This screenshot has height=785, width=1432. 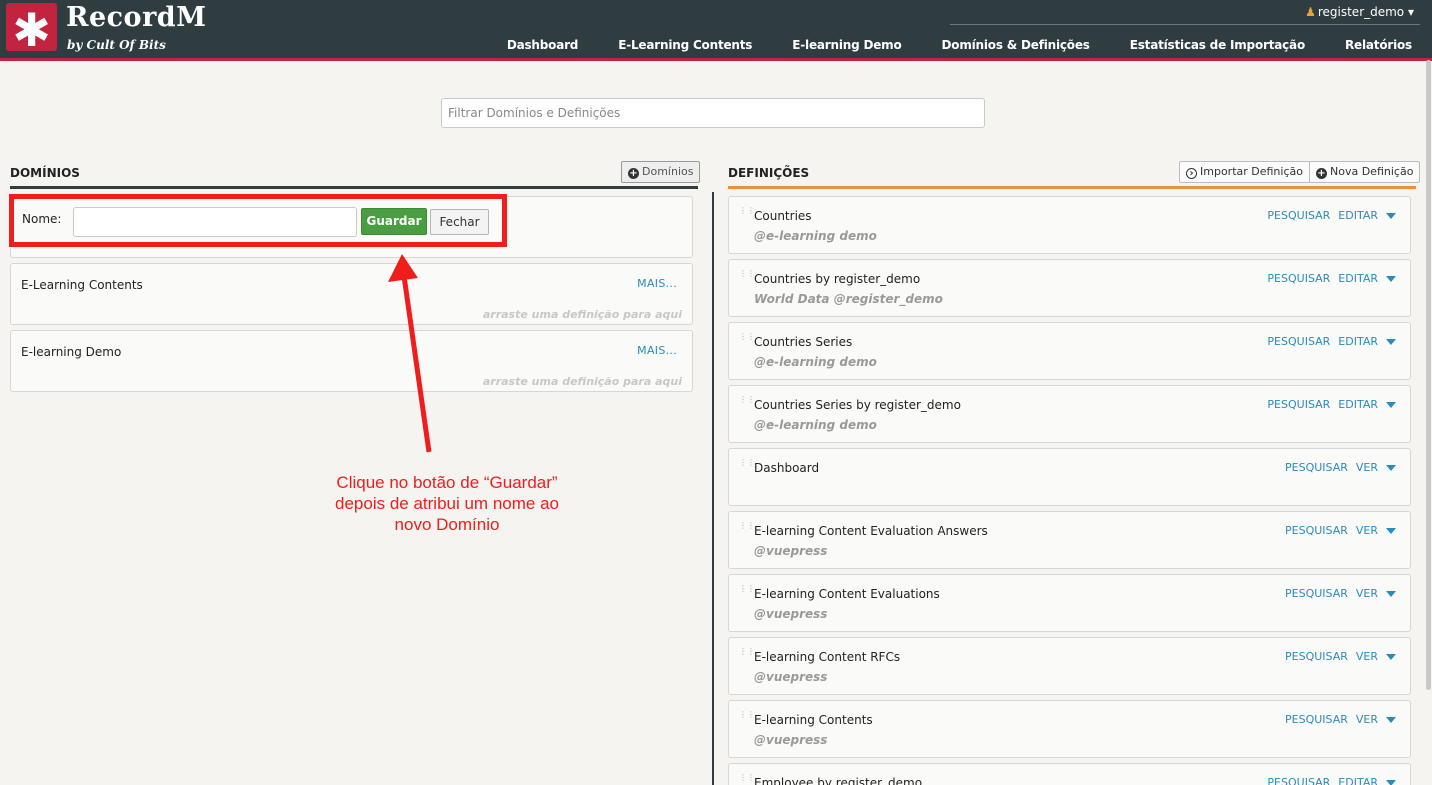 What do you see at coordinates (1244, 172) in the screenshot?
I see `import-definition-button: › Importar Definição` at bounding box center [1244, 172].